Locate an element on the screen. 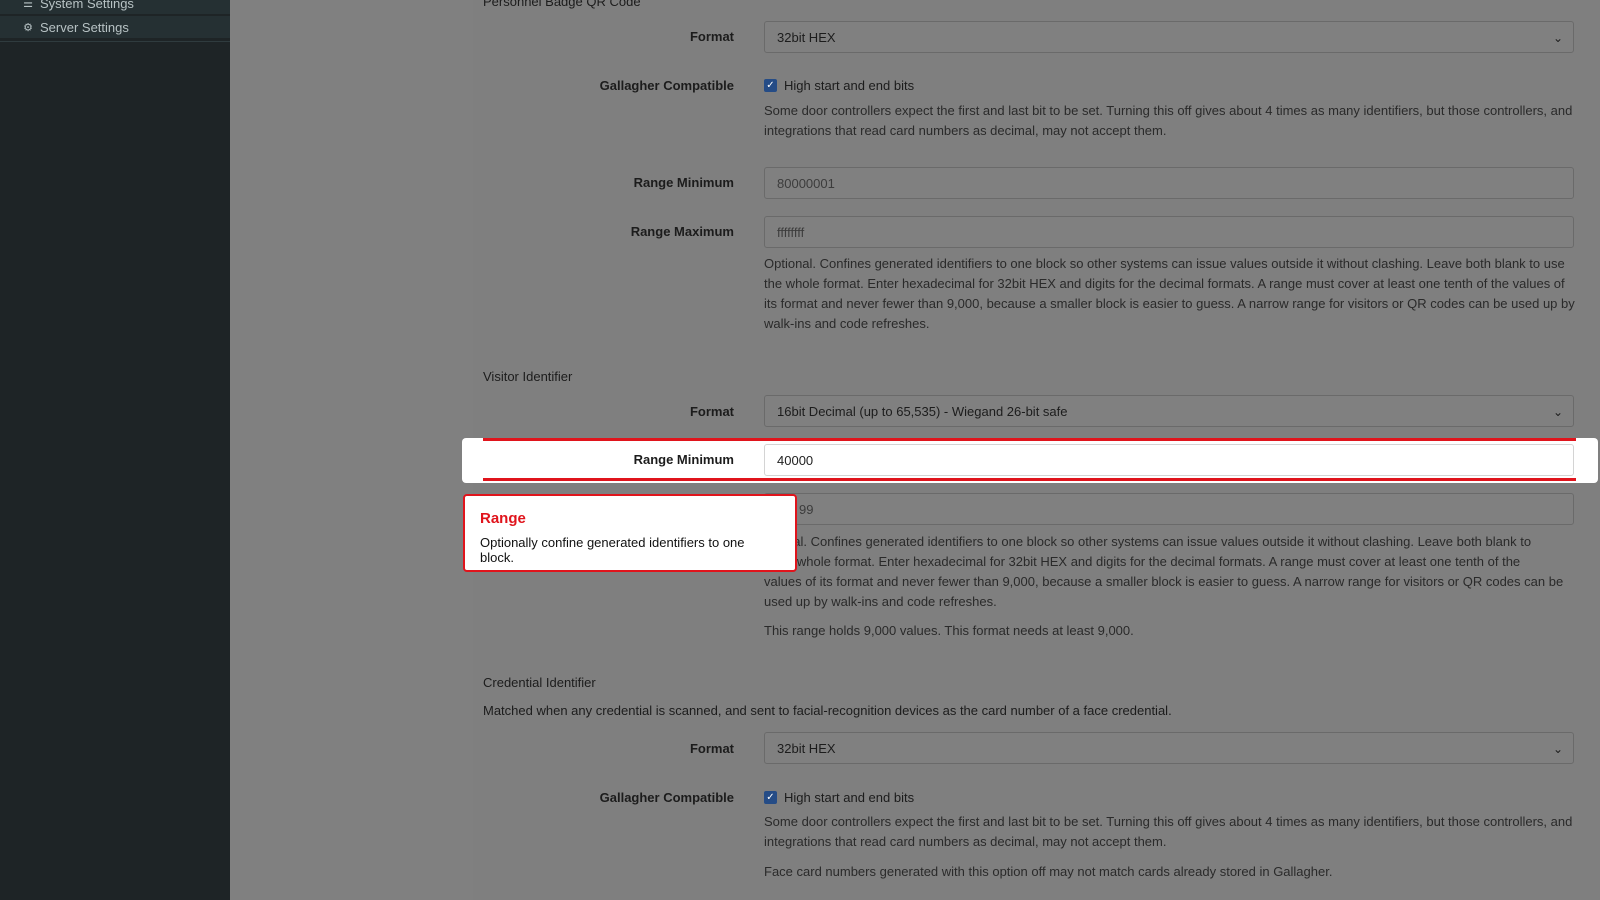 The height and width of the screenshot is (900, 1600). visitor-range-max-input: 99 is located at coordinates (1169, 509).